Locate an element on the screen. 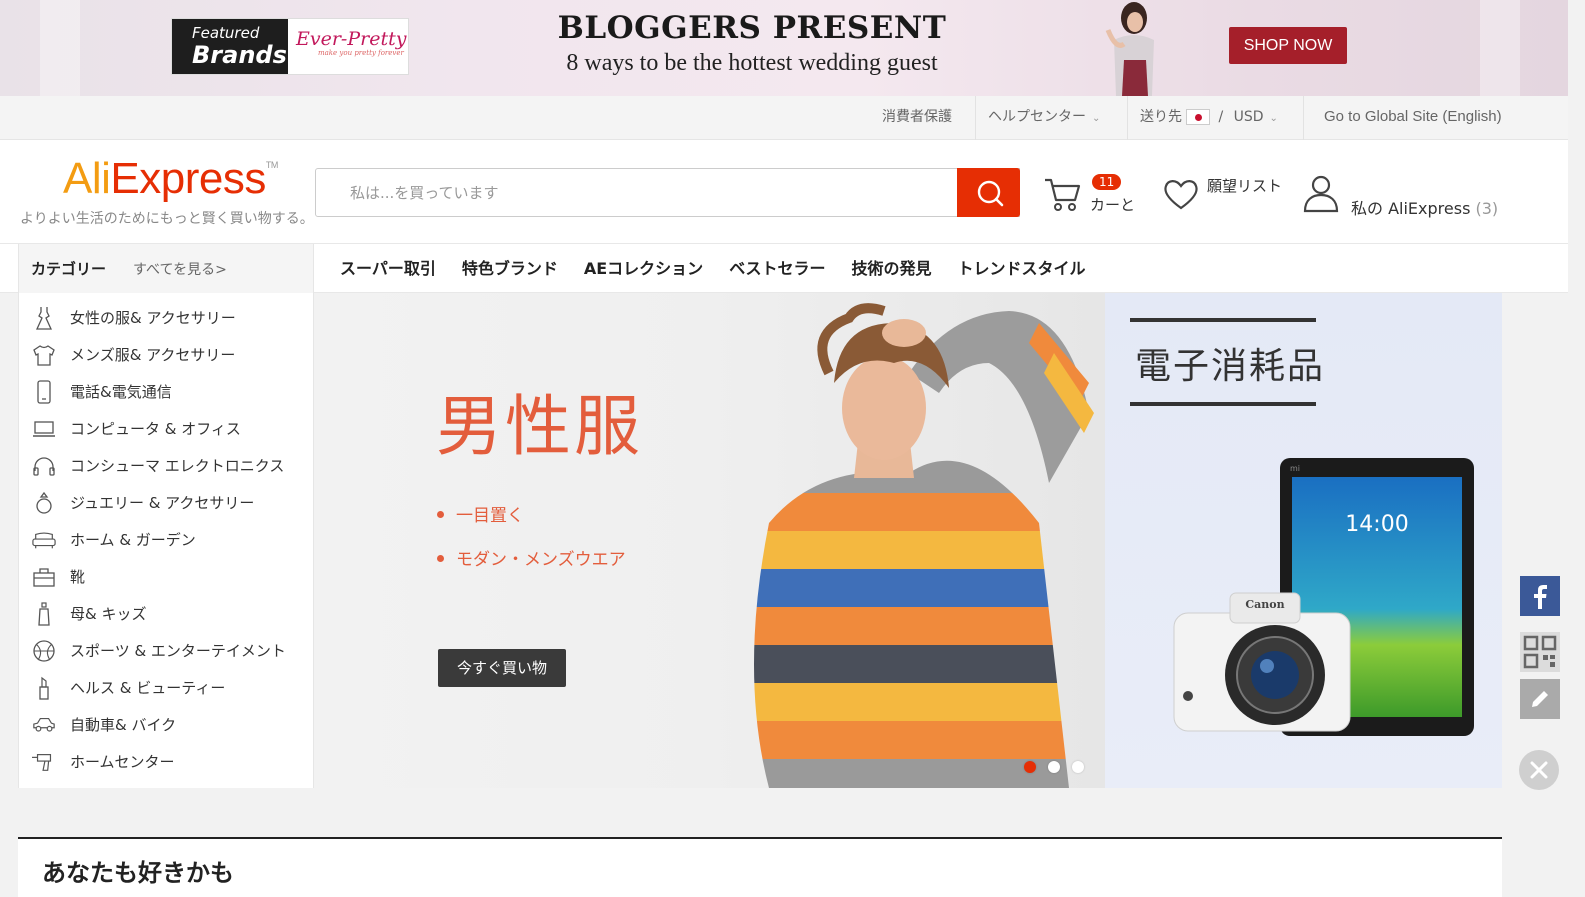  featured-brands-label: Featured Brands is located at coordinates (230, 46).